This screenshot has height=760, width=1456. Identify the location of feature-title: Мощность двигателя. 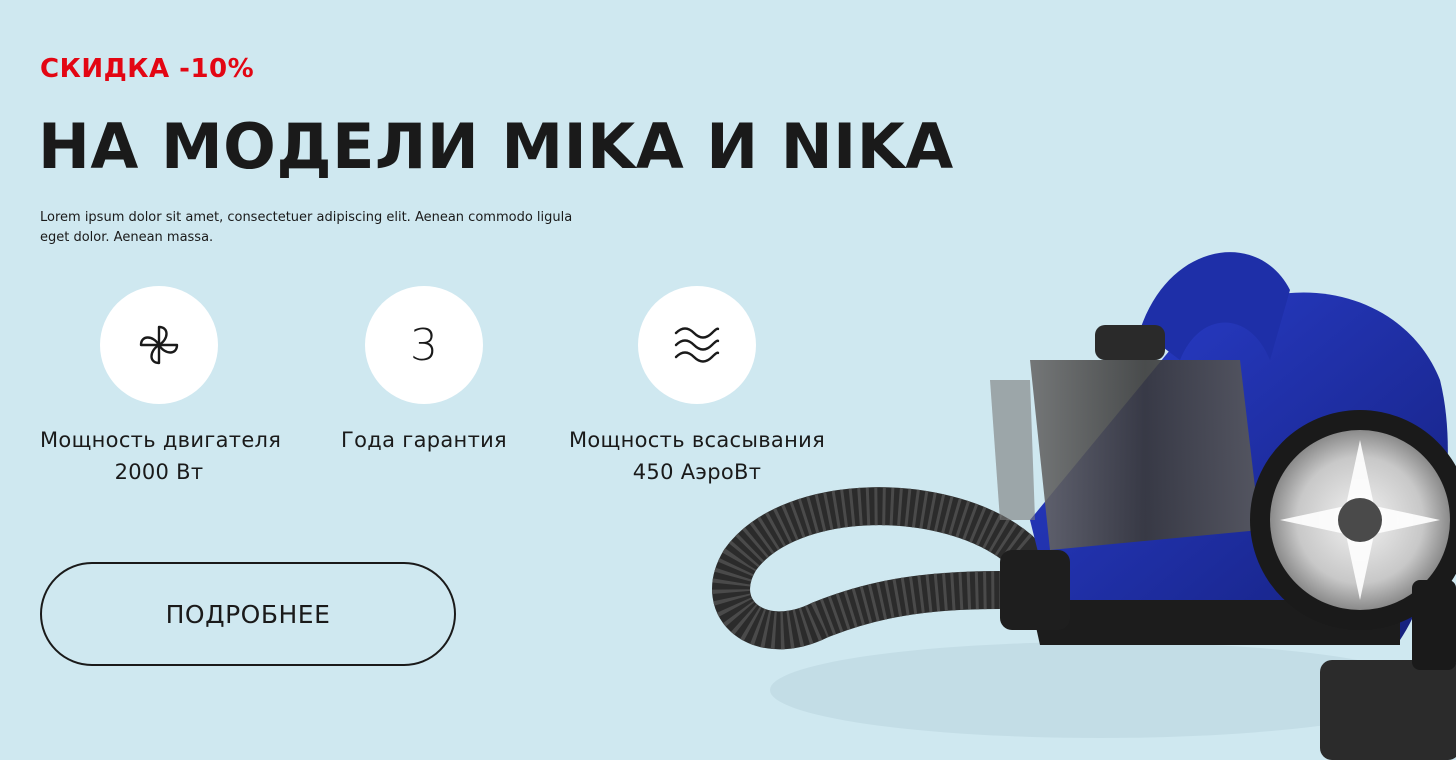
(161, 440).